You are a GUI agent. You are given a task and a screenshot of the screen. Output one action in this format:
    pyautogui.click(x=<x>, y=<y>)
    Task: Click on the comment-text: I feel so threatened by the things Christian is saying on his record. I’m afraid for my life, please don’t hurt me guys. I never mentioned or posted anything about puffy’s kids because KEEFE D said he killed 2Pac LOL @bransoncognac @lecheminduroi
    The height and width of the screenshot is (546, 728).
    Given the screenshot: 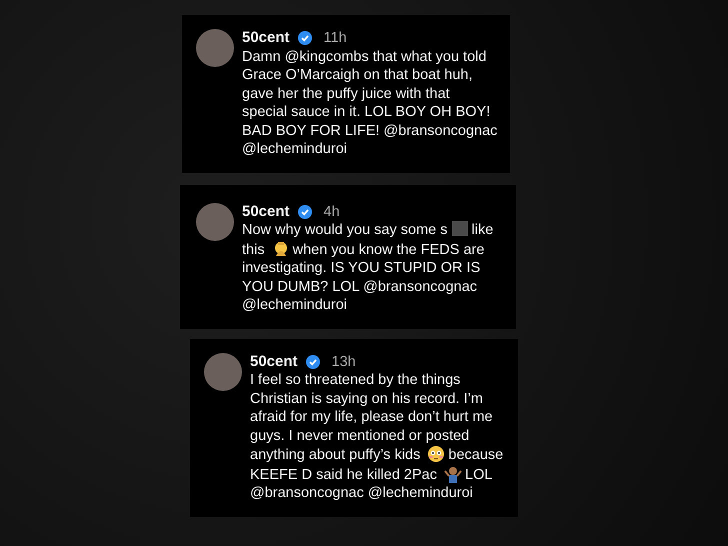 What is the action you would take?
    pyautogui.click(x=377, y=436)
    